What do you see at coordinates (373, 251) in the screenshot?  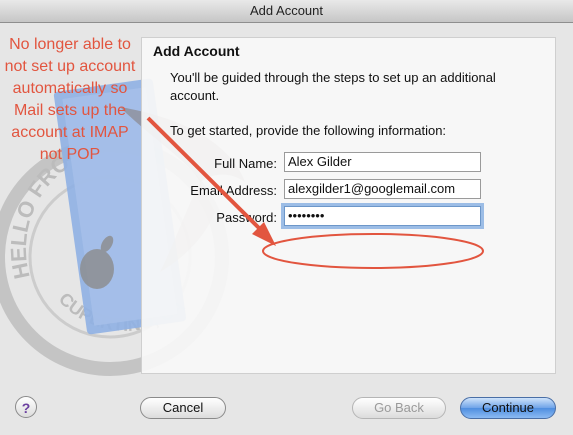 I see `annotation-ellipse` at bounding box center [373, 251].